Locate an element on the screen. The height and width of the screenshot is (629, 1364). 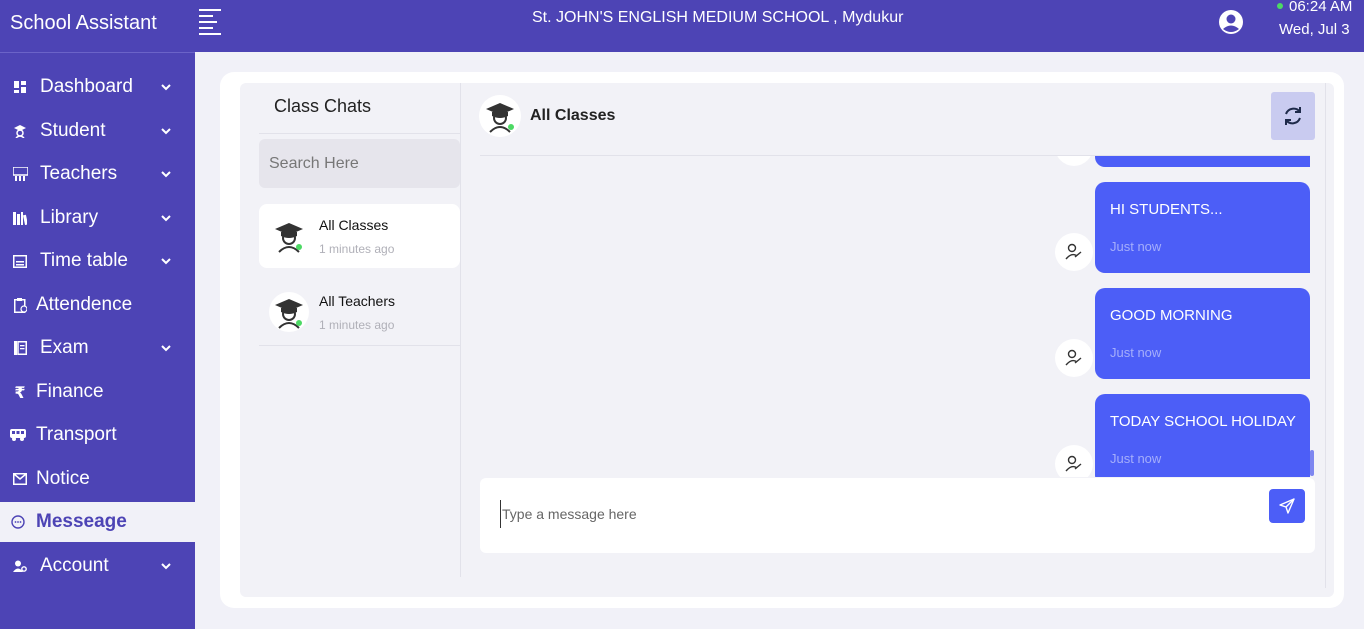
refresh-icon is located at coordinates (1293, 116).